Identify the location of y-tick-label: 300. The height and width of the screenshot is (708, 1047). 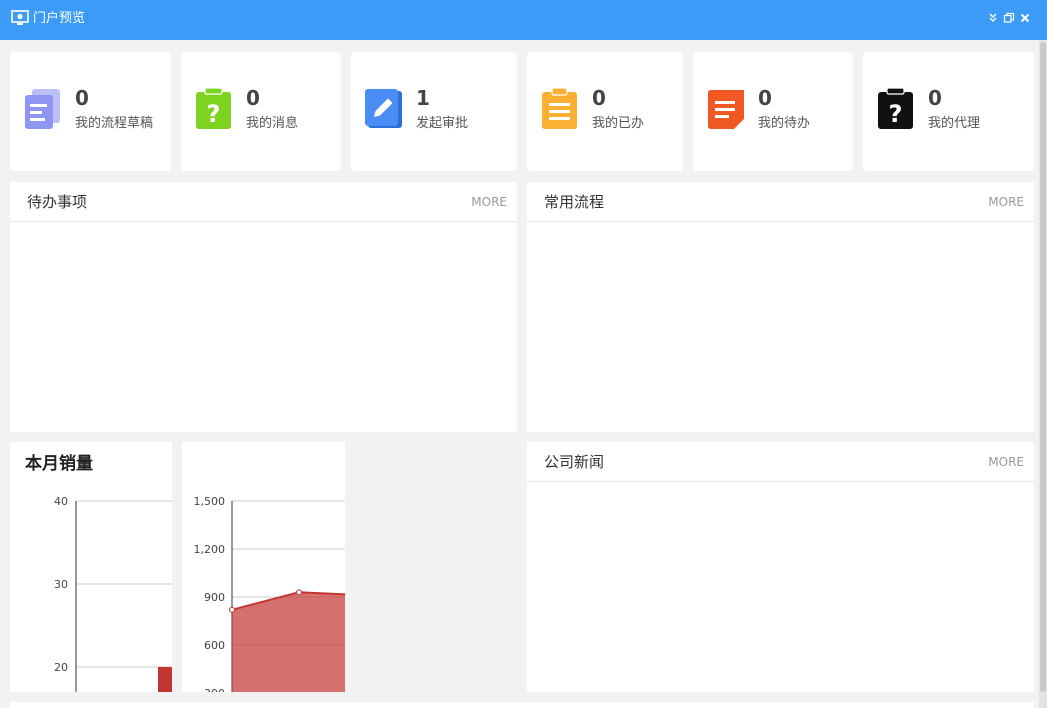
(214, 689).